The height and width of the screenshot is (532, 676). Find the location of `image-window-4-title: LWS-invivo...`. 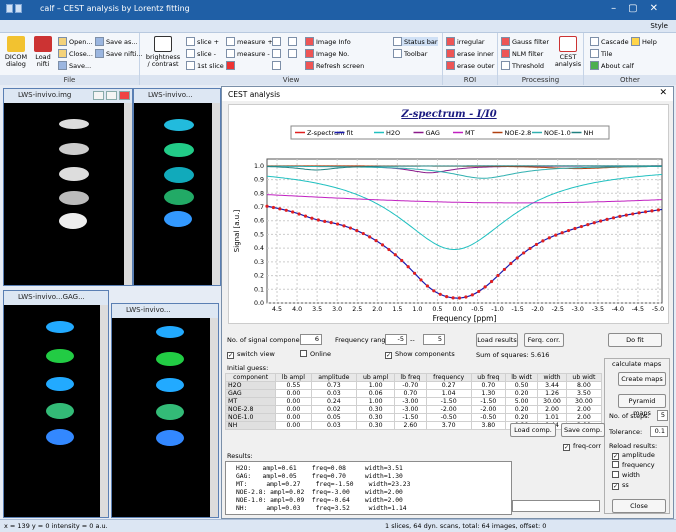

image-window-4-title: LWS-invivo... is located at coordinates (165, 311).